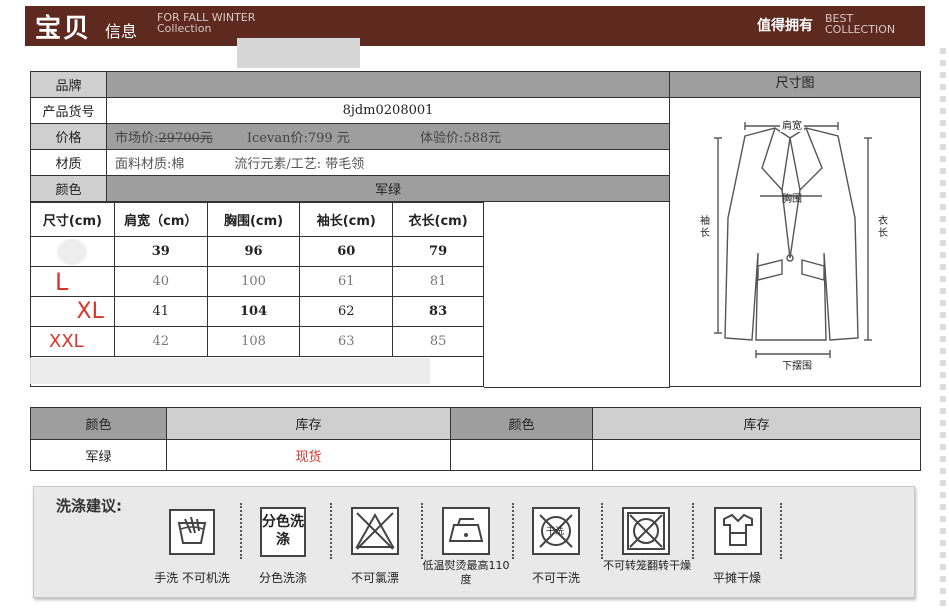  What do you see at coordinates (308, 455) in the screenshot?
I see `stock-status-cell: 现货` at bounding box center [308, 455].